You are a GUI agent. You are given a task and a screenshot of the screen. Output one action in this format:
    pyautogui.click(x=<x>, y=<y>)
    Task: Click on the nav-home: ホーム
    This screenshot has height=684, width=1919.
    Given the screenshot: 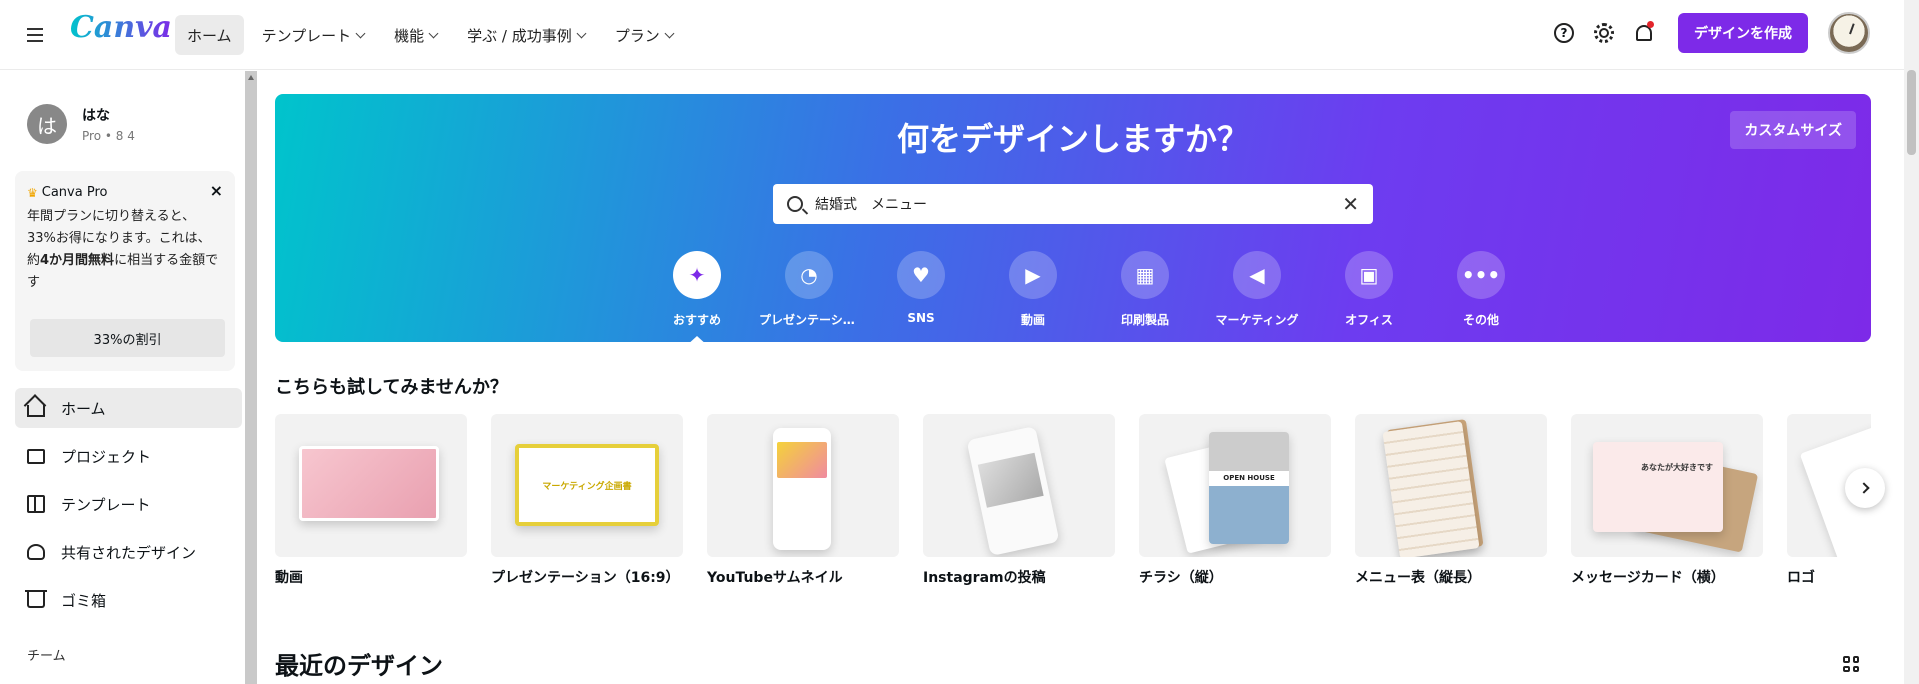 What is the action you would take?
    pyautogui.click(x=209, y=35)
    